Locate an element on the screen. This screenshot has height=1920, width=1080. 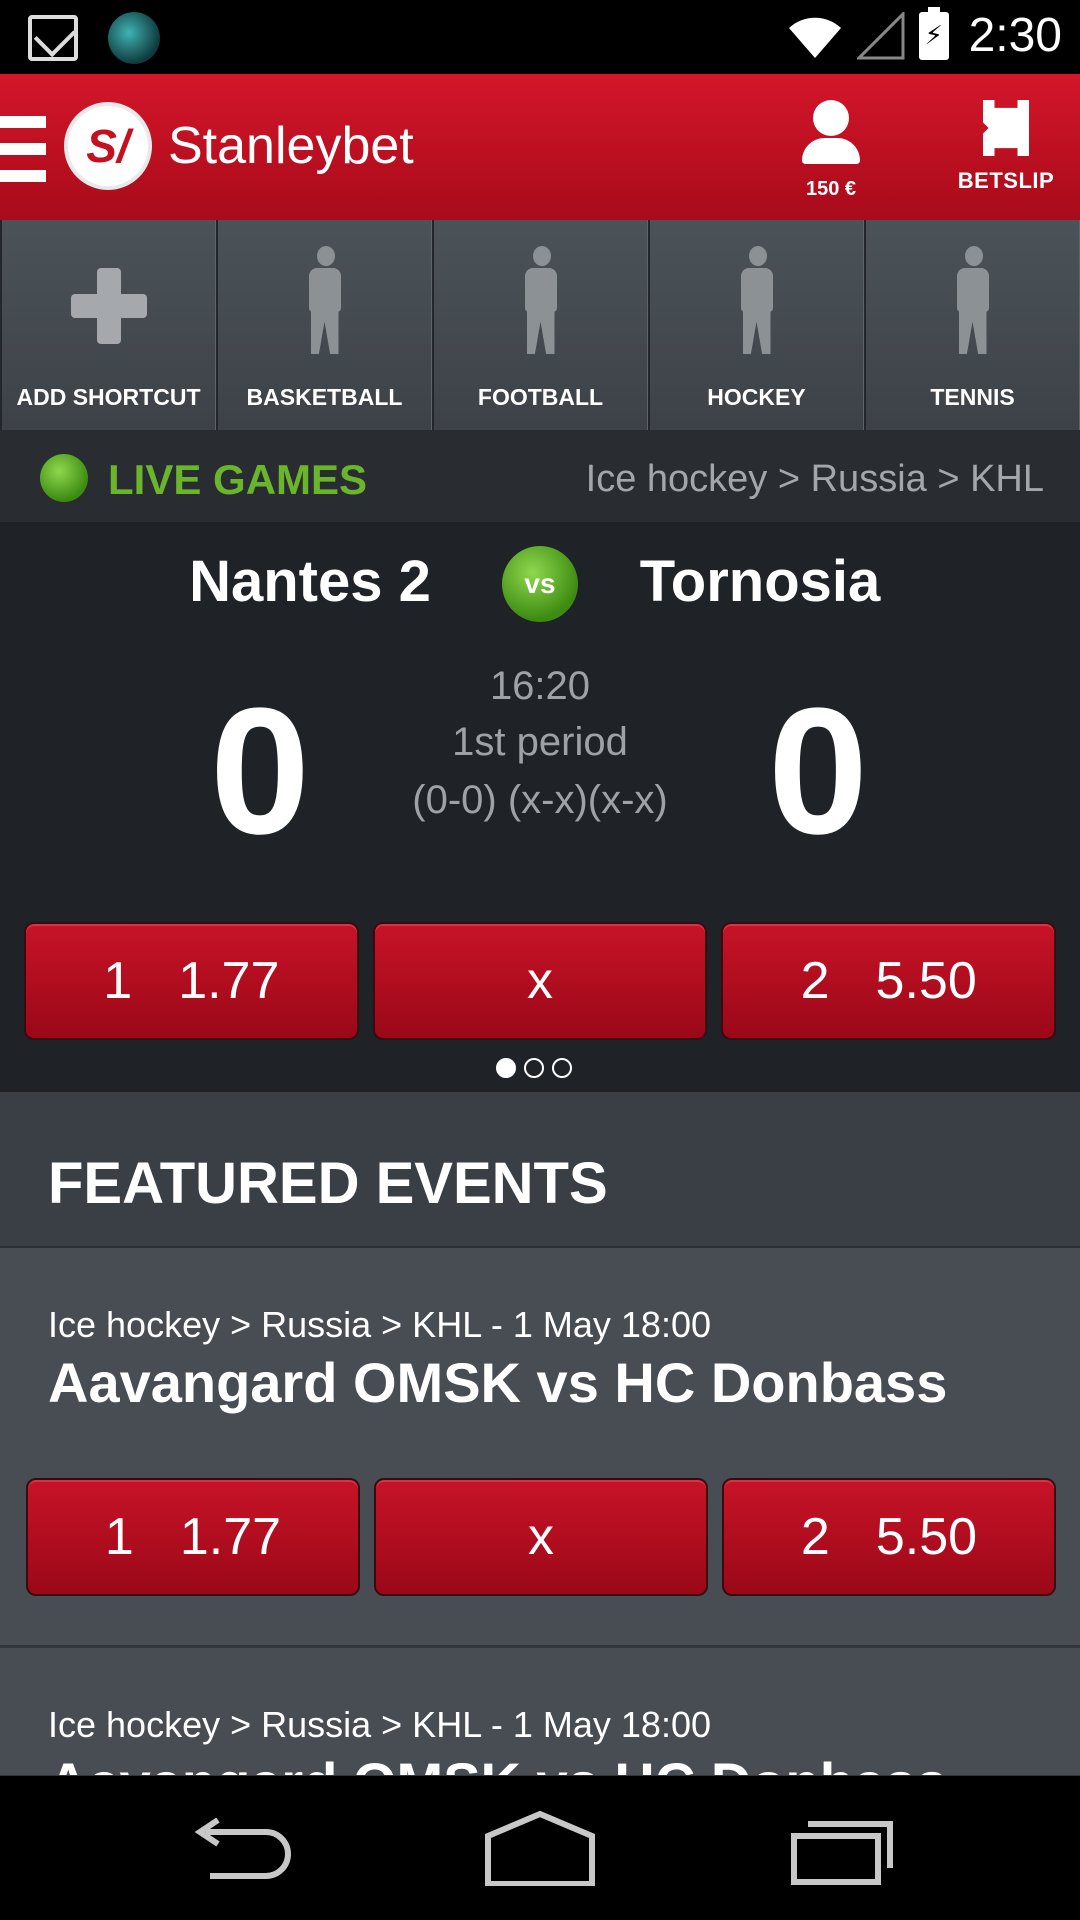
tennis-player-icon is located at coordinates (973, 301).